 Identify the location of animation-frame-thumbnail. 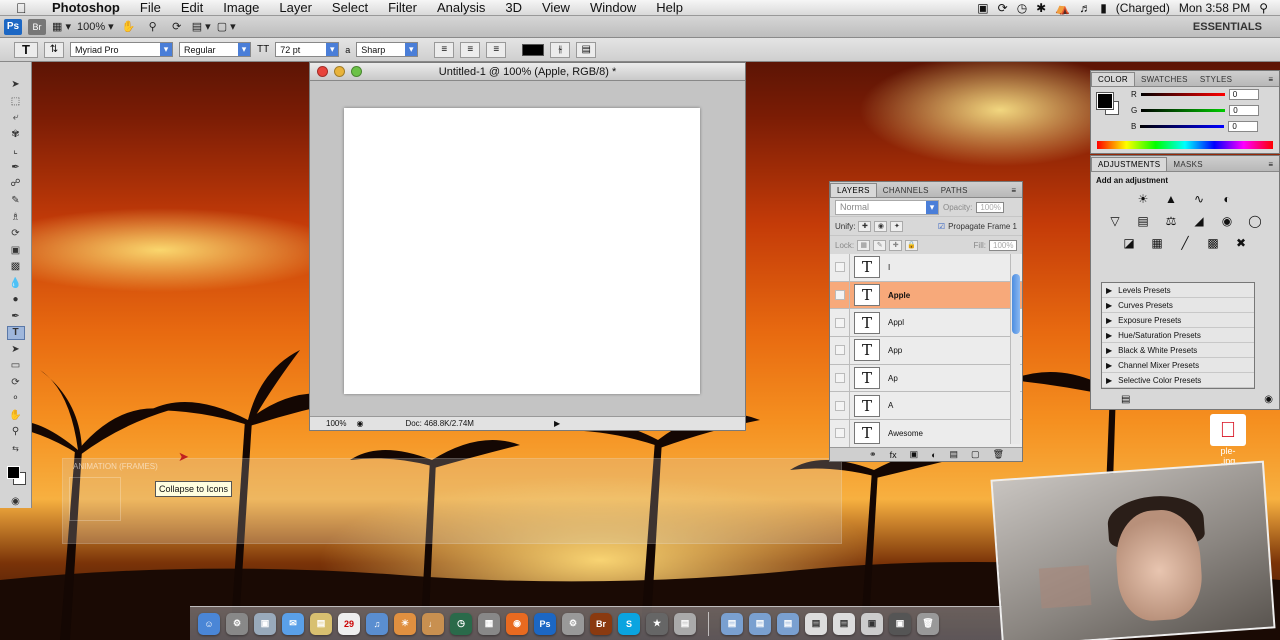
(95, 499).